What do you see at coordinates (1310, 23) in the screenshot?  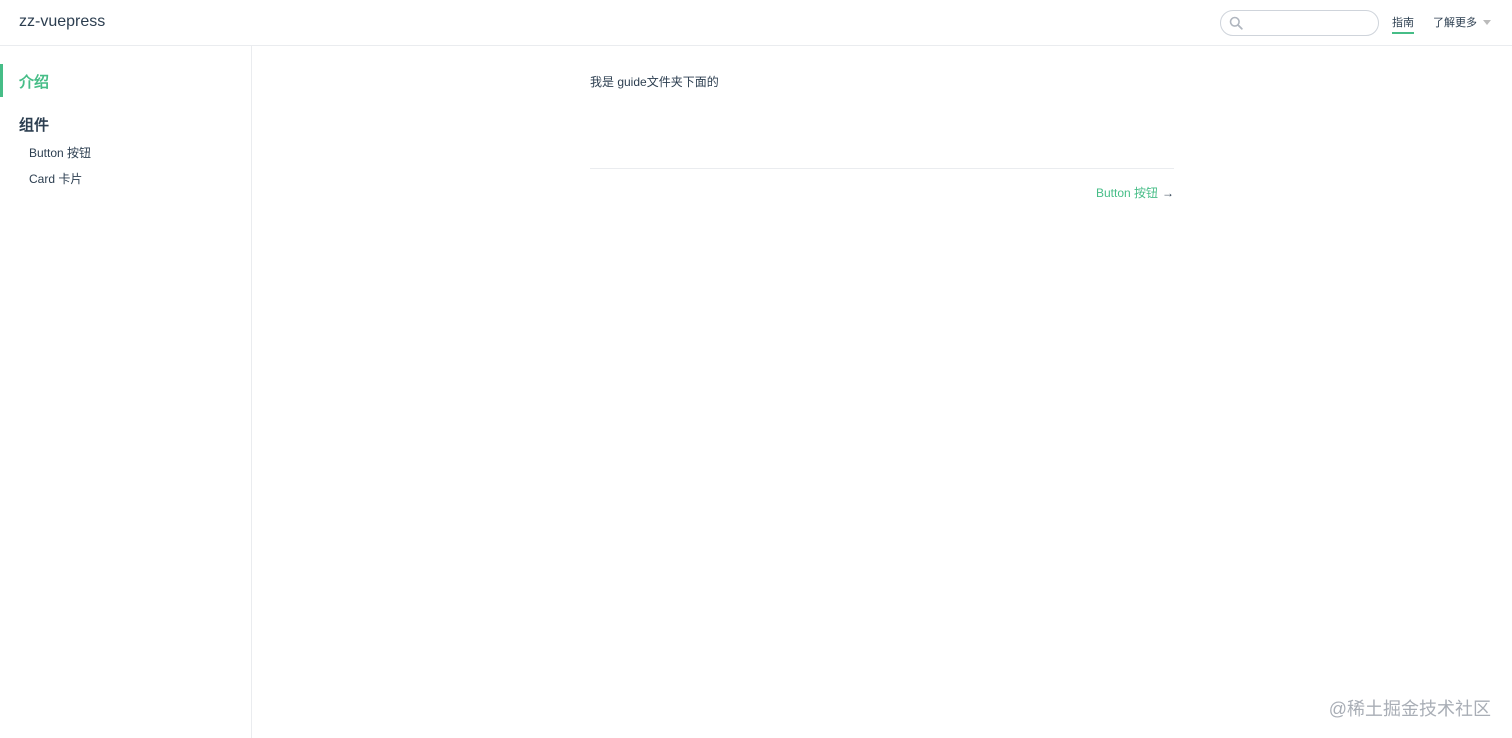 I see `search-input` at bounding box center [1310, 23].